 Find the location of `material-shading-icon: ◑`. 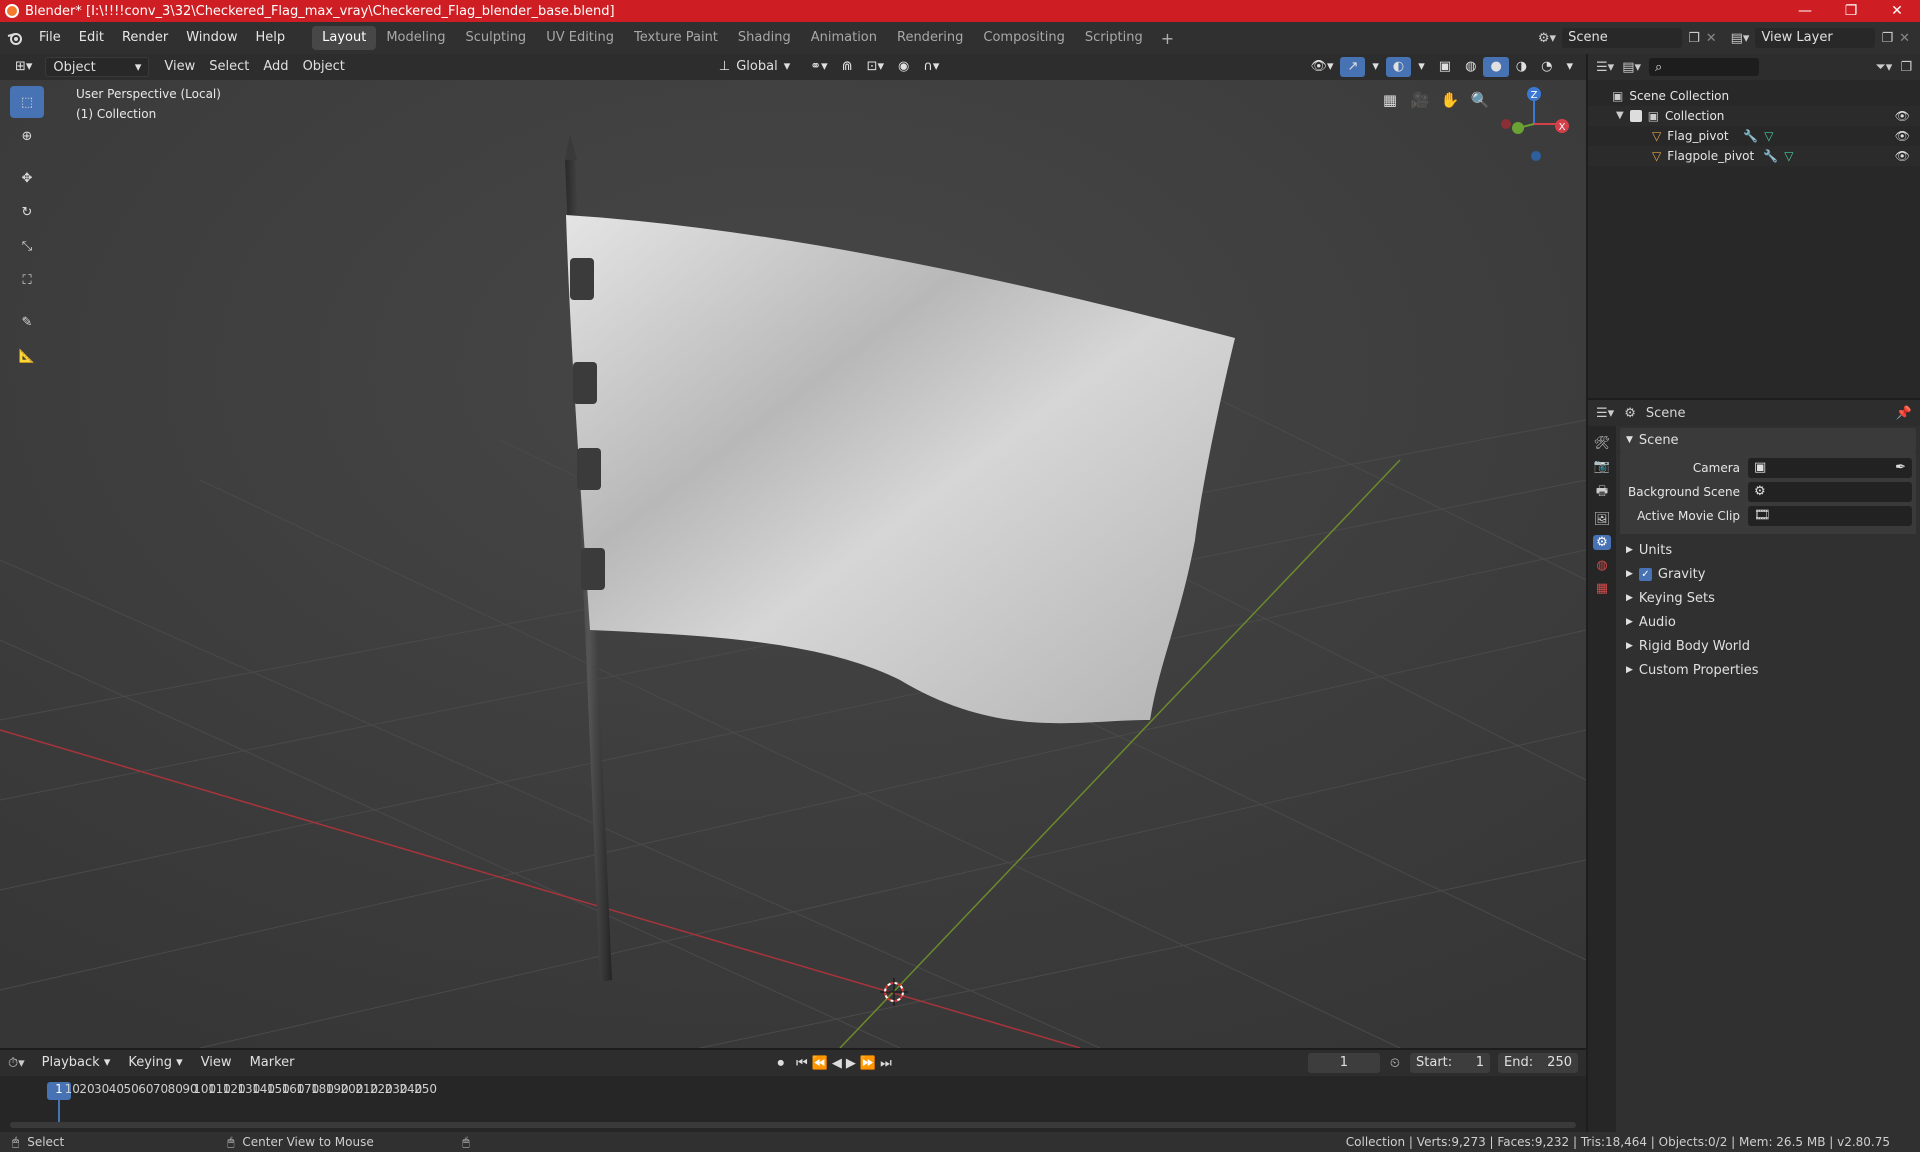

material-shading-icon: ◑ is located at coordinates (1521, 67).